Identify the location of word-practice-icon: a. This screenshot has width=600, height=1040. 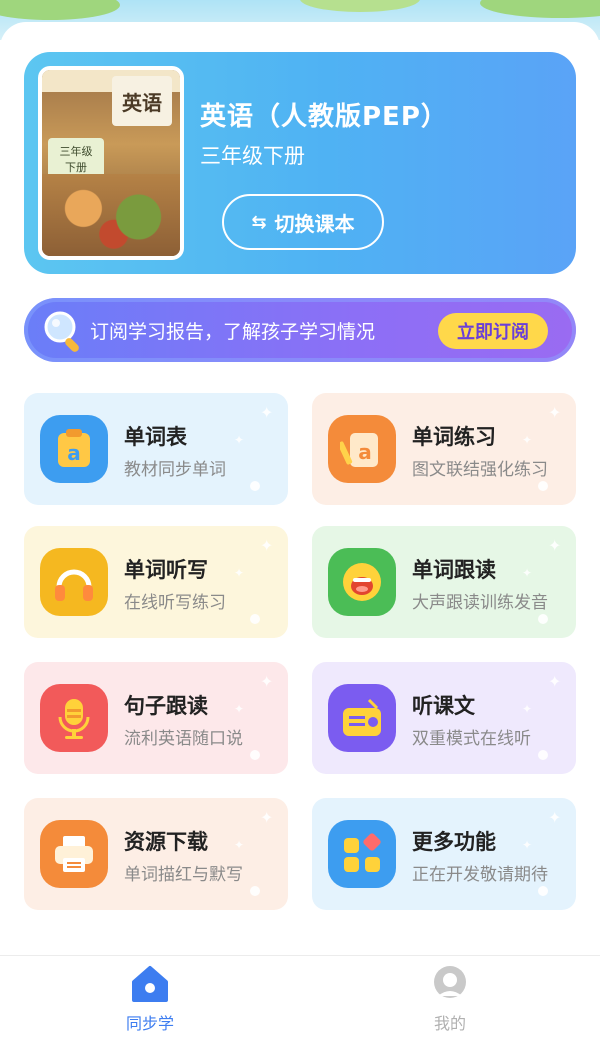
(362, 449).